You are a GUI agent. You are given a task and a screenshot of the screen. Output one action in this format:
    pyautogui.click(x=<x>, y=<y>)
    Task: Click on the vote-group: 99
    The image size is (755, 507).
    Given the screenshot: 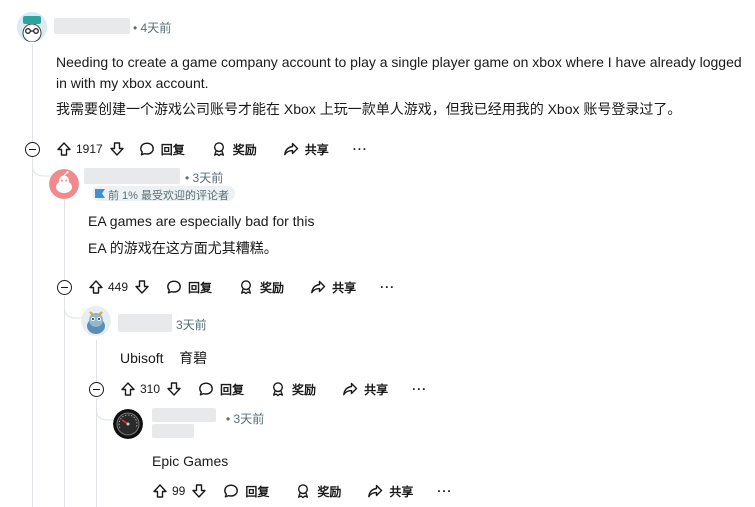 What is the action you would take?
    pyautogui.click(x=179, y=491)
    